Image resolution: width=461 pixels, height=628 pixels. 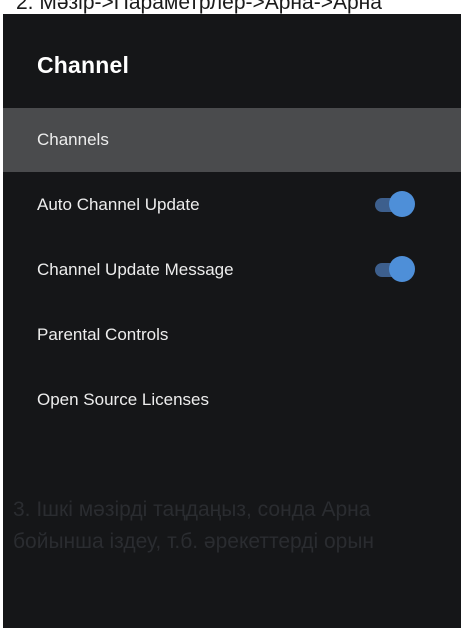 What do you see at coordinates (199, 7) in the screenshot?
I see `page-caption: 2. Мәзір->Параметрлер->Арна->Арна` at bounding box center [199, 7].